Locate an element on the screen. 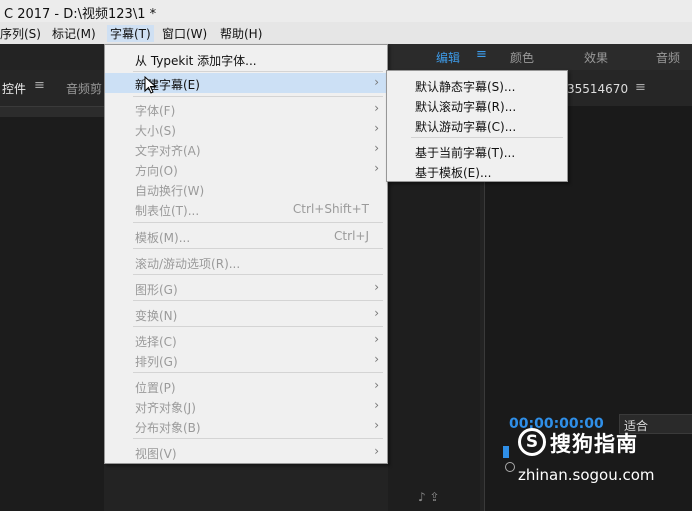  tab-audio-mixer: 音频剪 is located at coordinates (84, 88).